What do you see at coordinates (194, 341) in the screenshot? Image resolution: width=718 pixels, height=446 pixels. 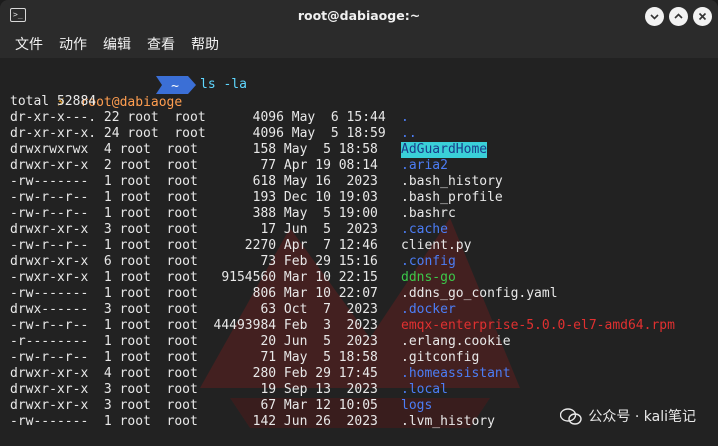 I see `file-meta: -r-------- 1 root root 20 Jun 5 2023` at bounding box center [194, 341].